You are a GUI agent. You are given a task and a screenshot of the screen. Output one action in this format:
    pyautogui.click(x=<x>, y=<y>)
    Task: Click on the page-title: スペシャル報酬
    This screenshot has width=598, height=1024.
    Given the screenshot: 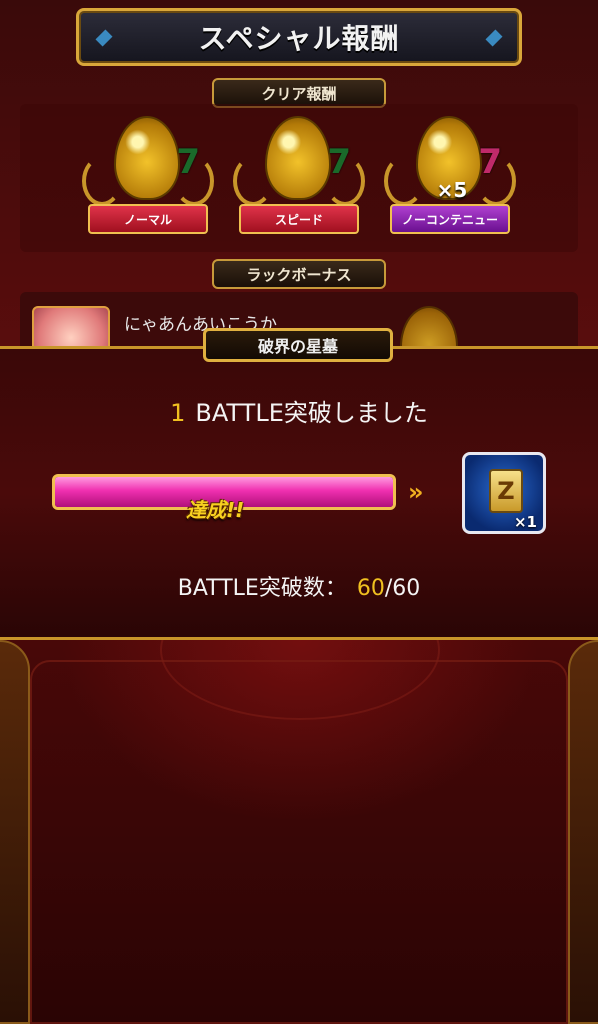 What is the action you would take?
    pyautogui.click(x=299, y=38)
    